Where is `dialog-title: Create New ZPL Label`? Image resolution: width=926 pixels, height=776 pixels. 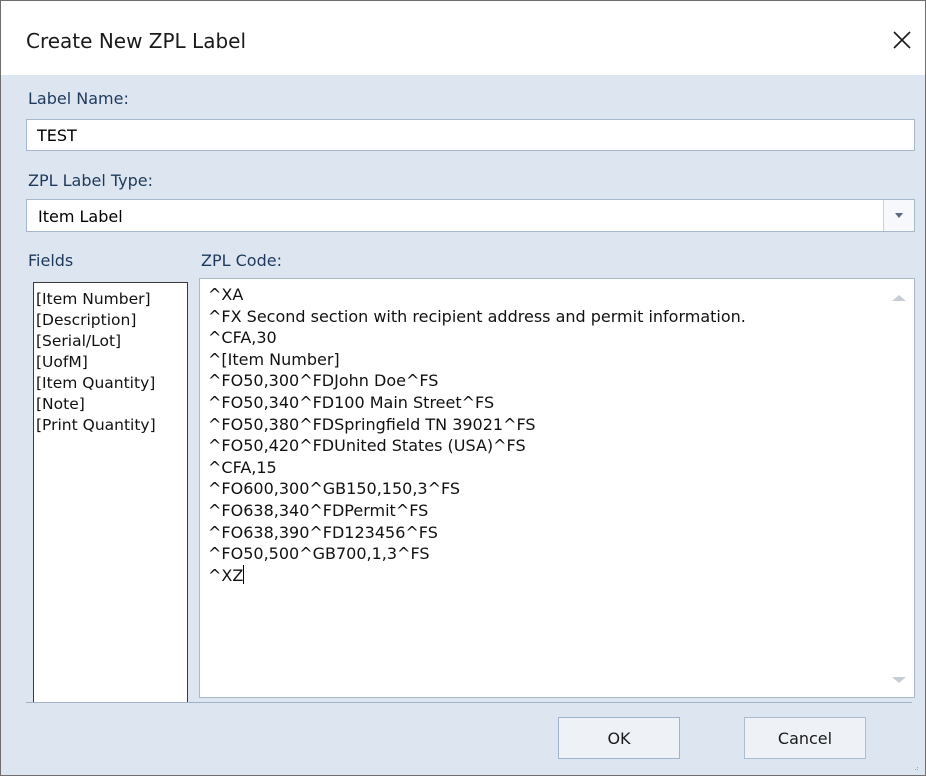 dialog-title: Create New ZPL Label is located at coordinates (136, 41).